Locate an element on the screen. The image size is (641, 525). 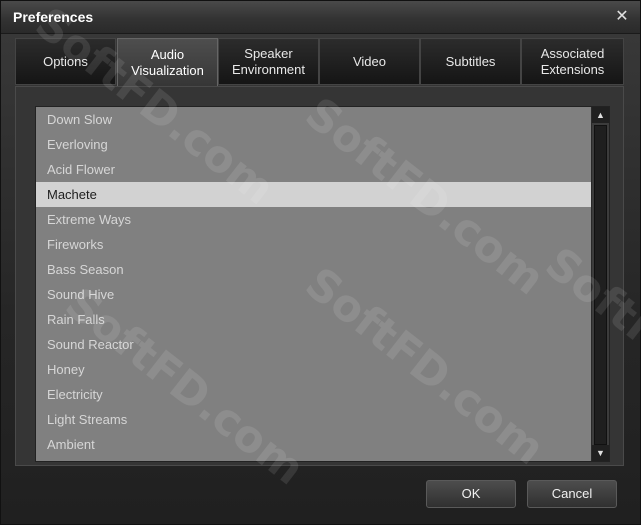
list-item: Extreme Ways is located at coordinates (314, 219).